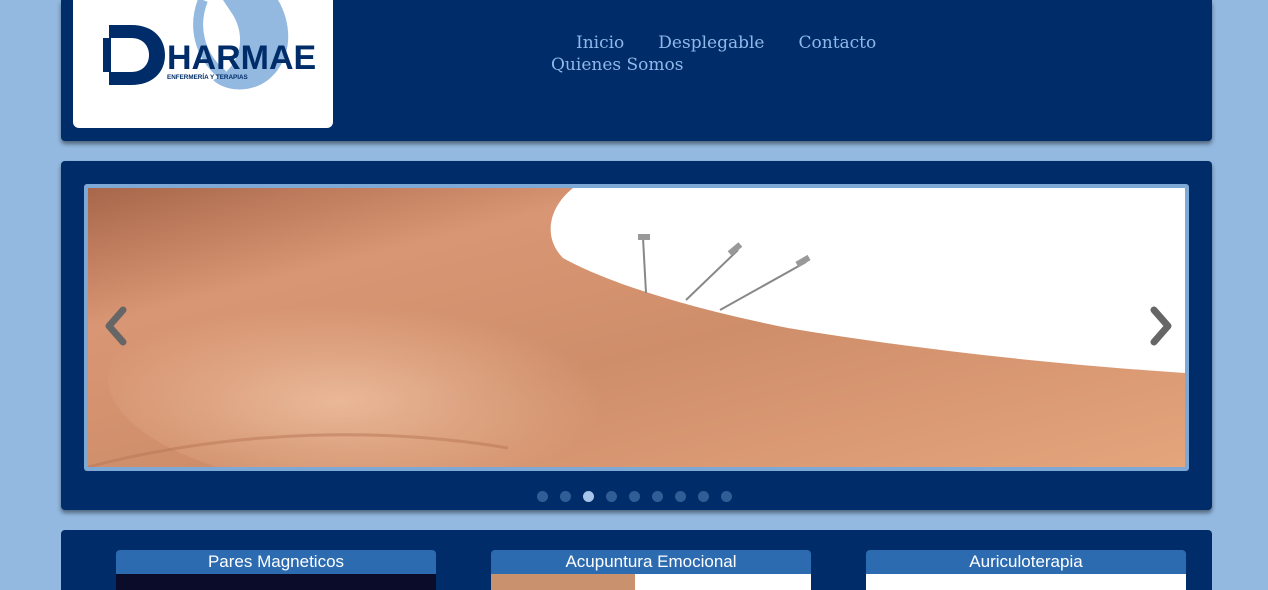 The width and height of the screenshot is (1268, 590). I want to click on nav-link-quienes-somos: Quienes Somos, so click(617, 65).